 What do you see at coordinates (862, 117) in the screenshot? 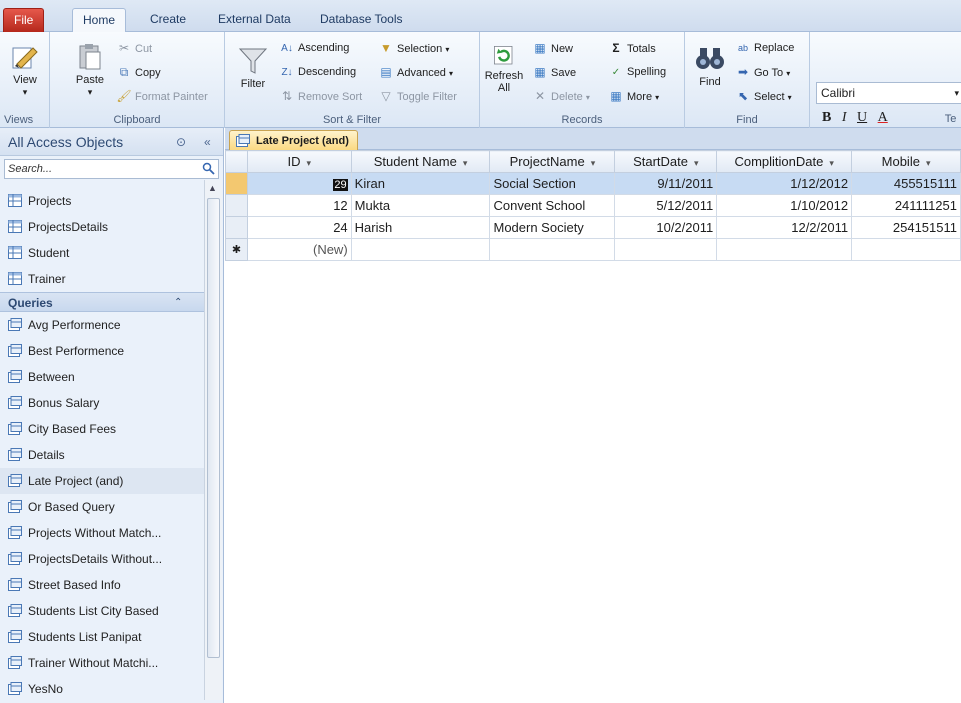
I see `underline-button: U` at bounding box center [862, 117].